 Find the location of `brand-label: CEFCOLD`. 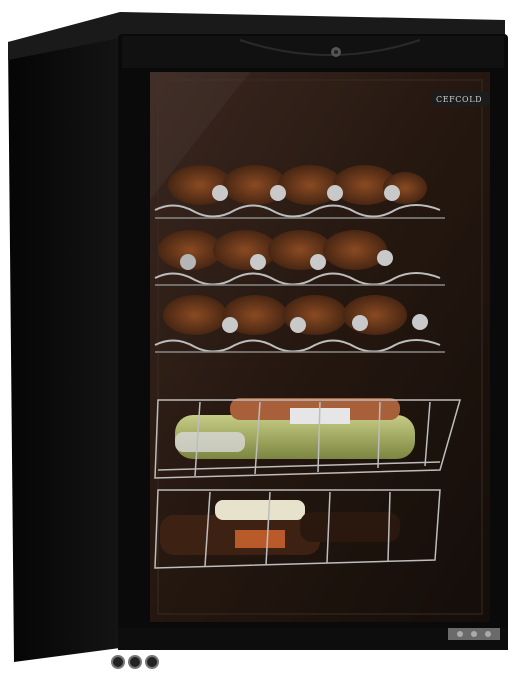

brand-label: CEFCOLD is located at coordinates (459, 99).